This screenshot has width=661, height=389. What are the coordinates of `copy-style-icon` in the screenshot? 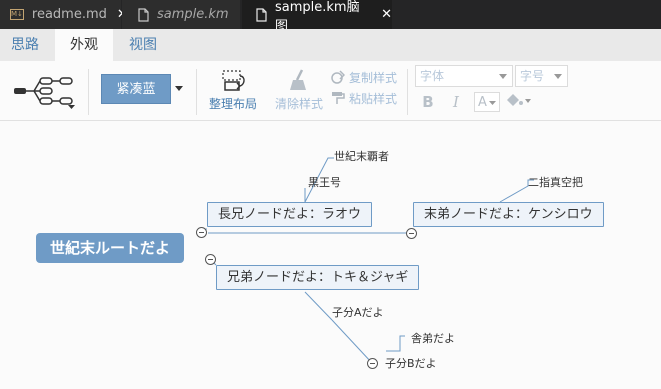 It's located at (338, 77).